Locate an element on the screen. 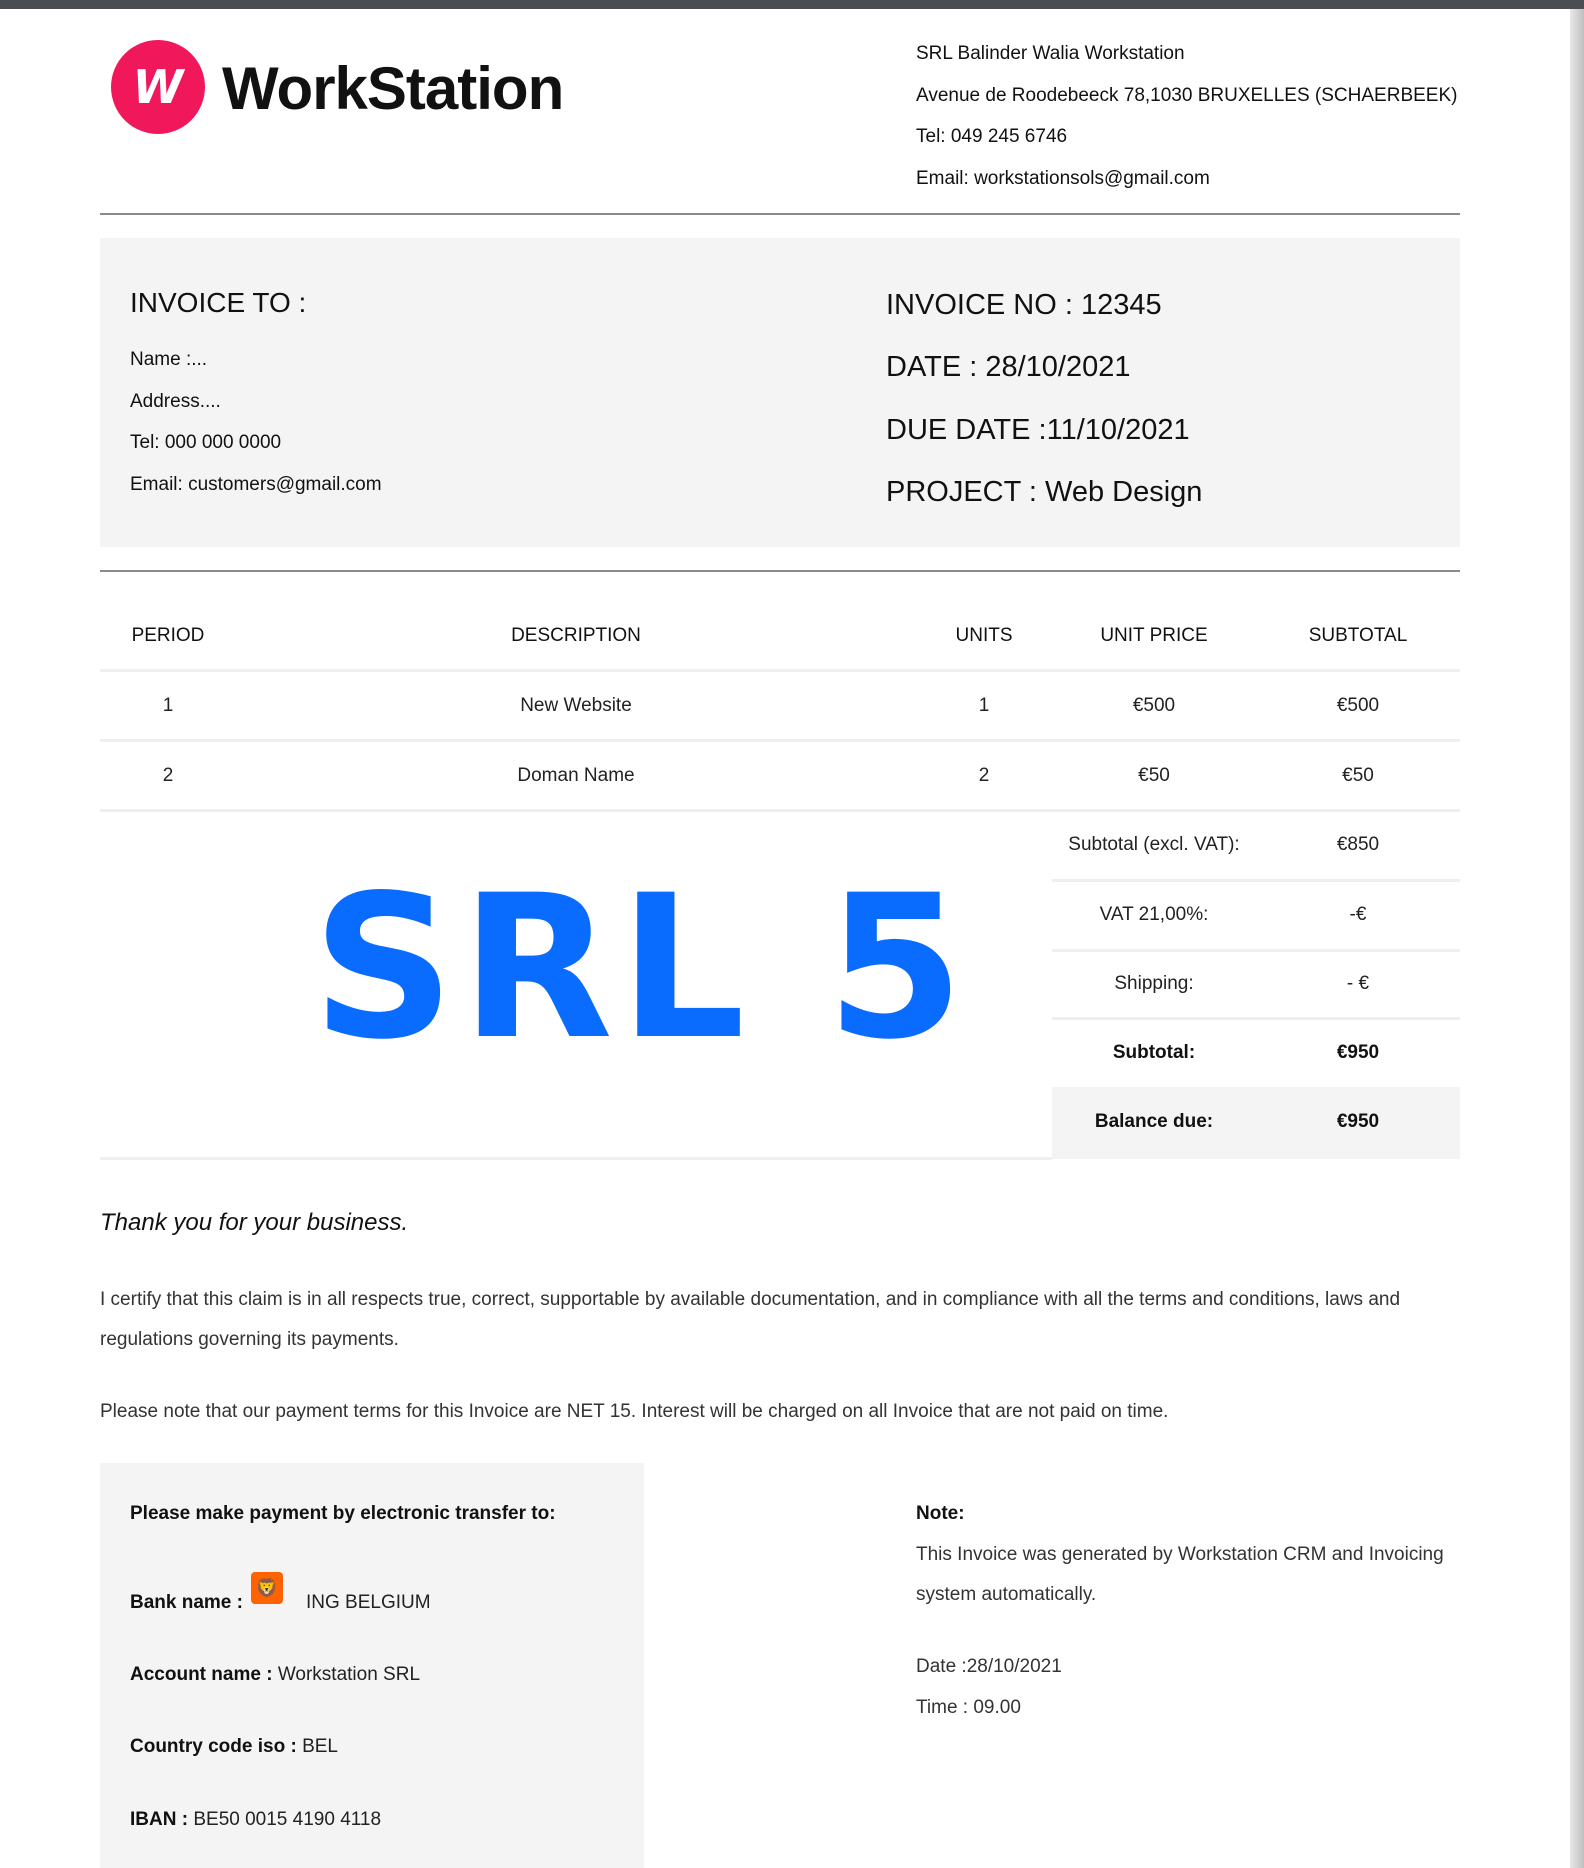 Image resolution: width=1584 pixels, height=1868 pixels. note-time: Time : 09.00 is located at coordinates (968, 1707).